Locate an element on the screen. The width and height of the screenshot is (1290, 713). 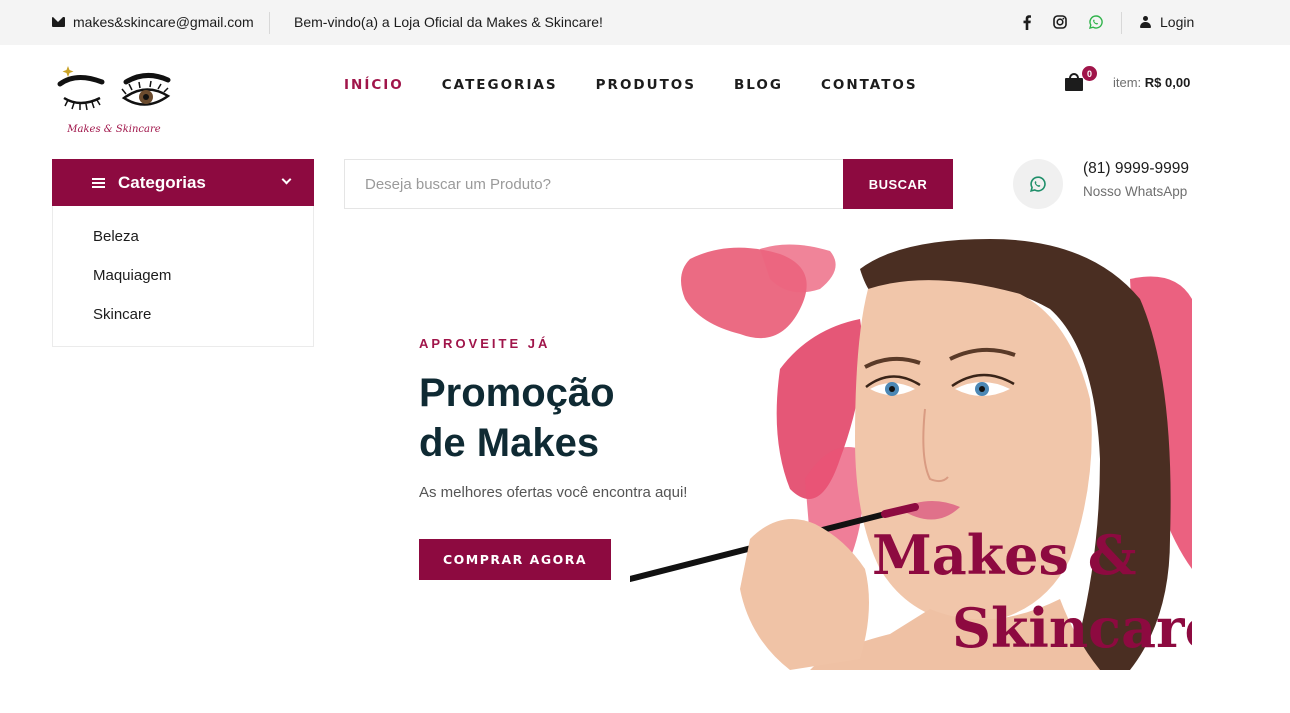
cart-count-badge: 0 is located at coordinates (1089, 73).